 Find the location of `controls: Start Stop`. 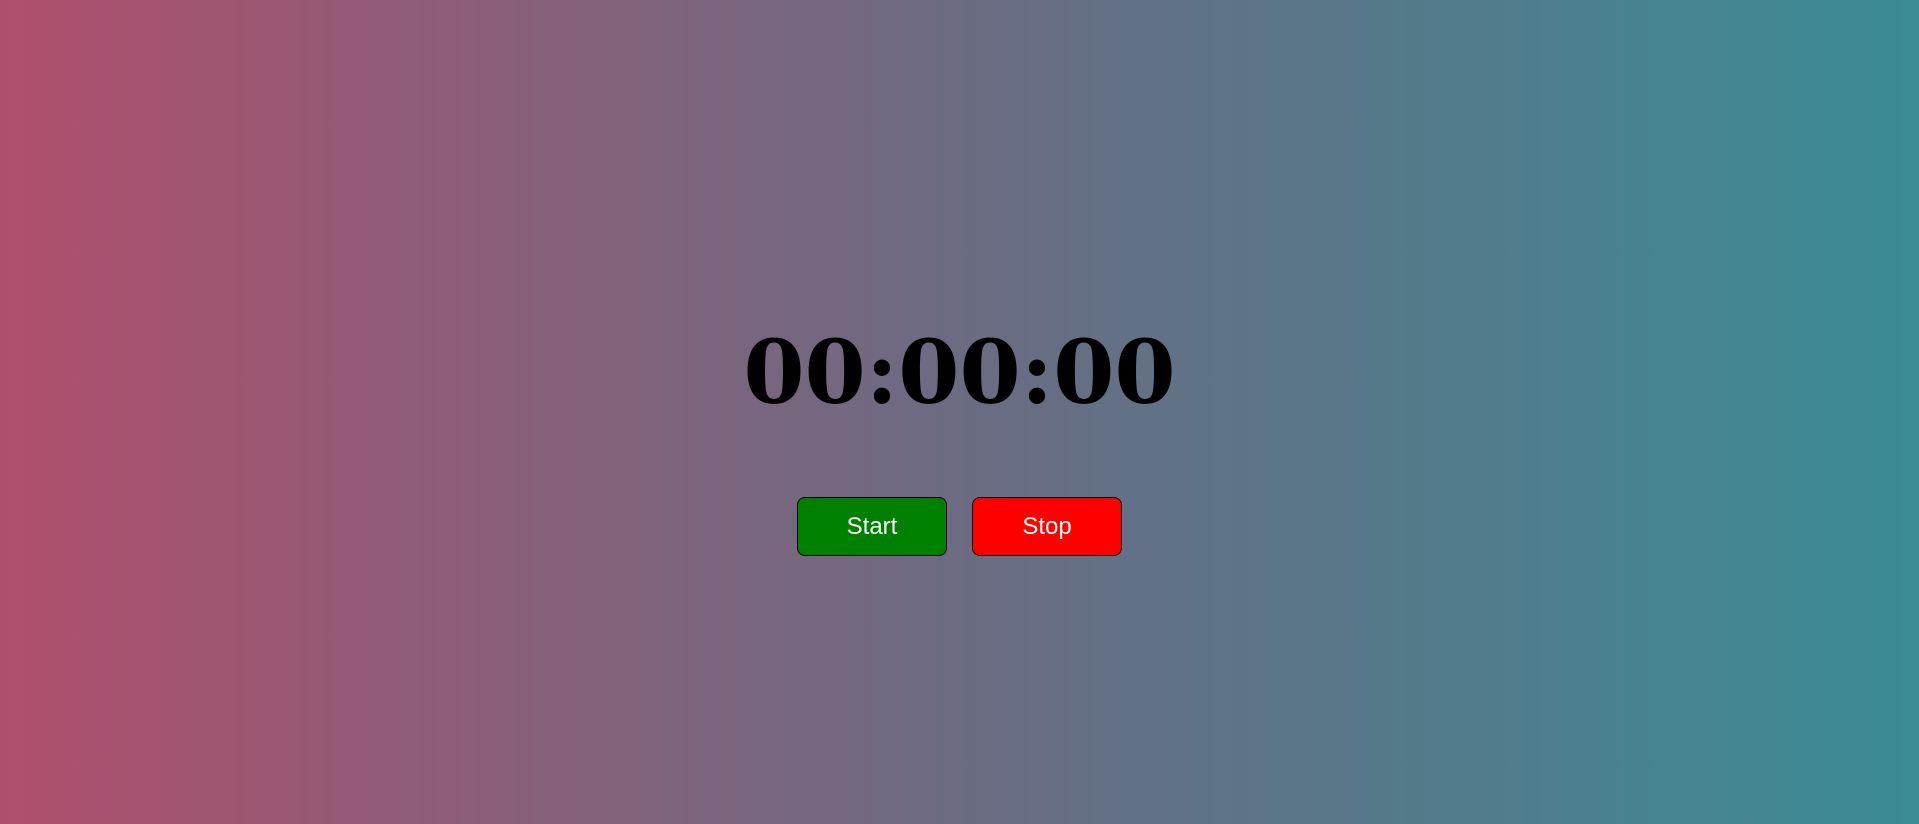

controls: Start Stop is located at coordinates (959, 526).